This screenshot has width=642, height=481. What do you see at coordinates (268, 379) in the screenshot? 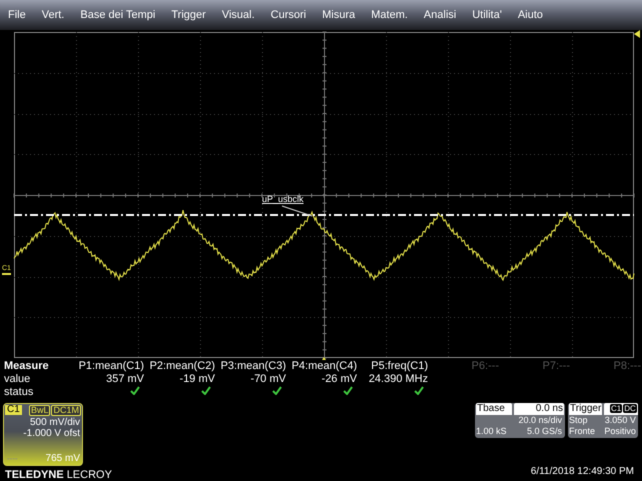
I see `parameter-value: -70 mV` at bounding box center [268, 379].